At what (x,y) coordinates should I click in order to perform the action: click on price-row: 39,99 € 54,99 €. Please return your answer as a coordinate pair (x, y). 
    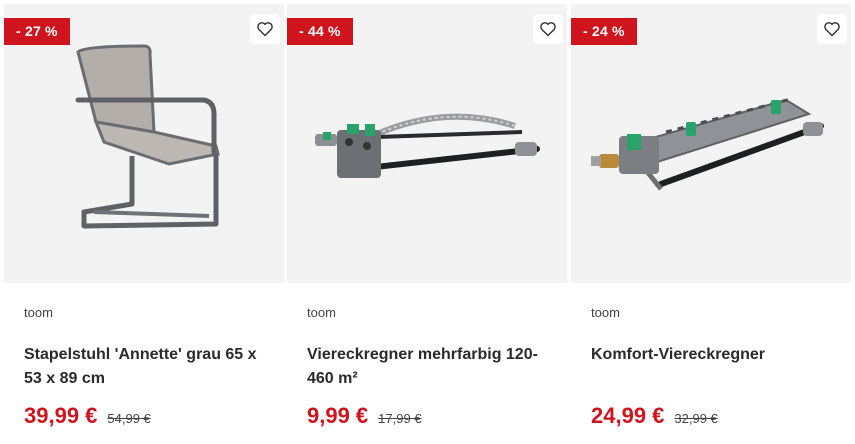
    Looking at the image, I should click on (144, 416).